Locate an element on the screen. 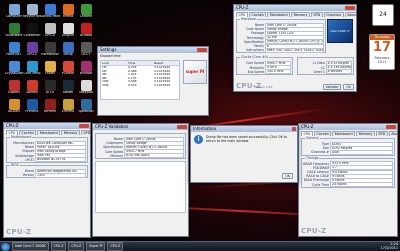 The image size is (400, 251). desktop-icon: Setup is located at coordinates (68, 52).